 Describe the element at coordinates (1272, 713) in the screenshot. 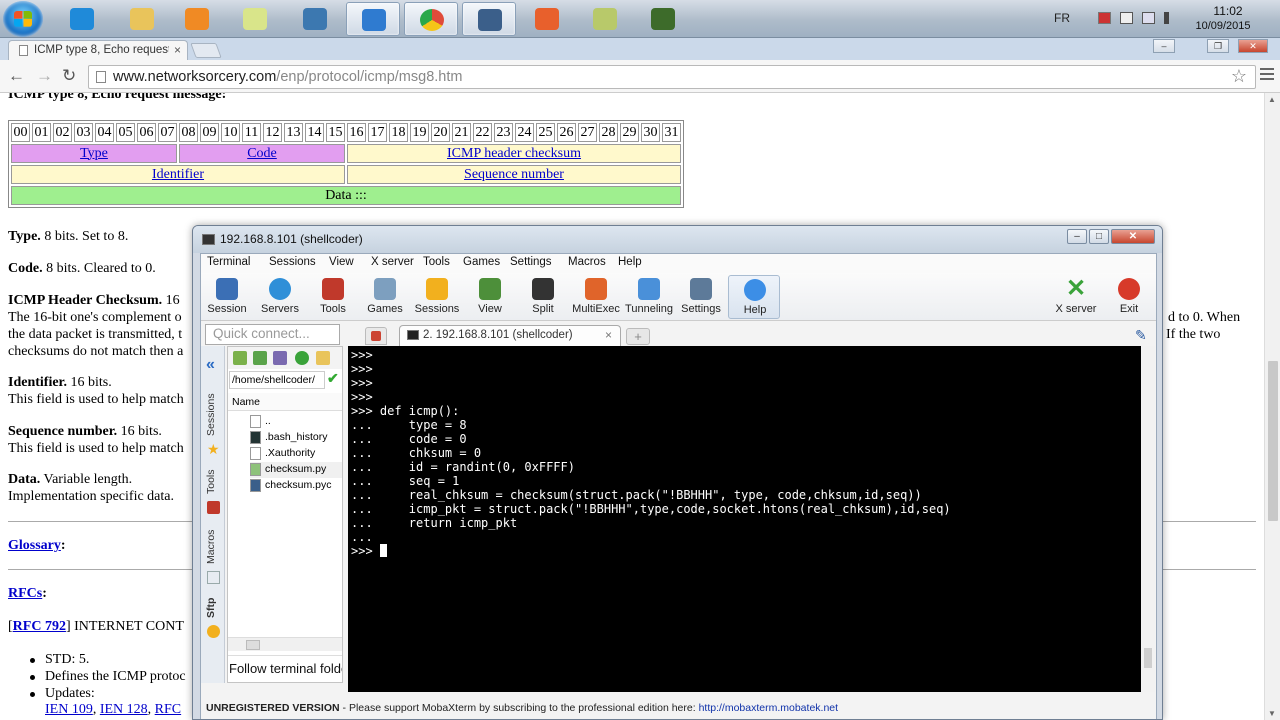

I see `scroll-down-arrow-icon: ▼` at that location.